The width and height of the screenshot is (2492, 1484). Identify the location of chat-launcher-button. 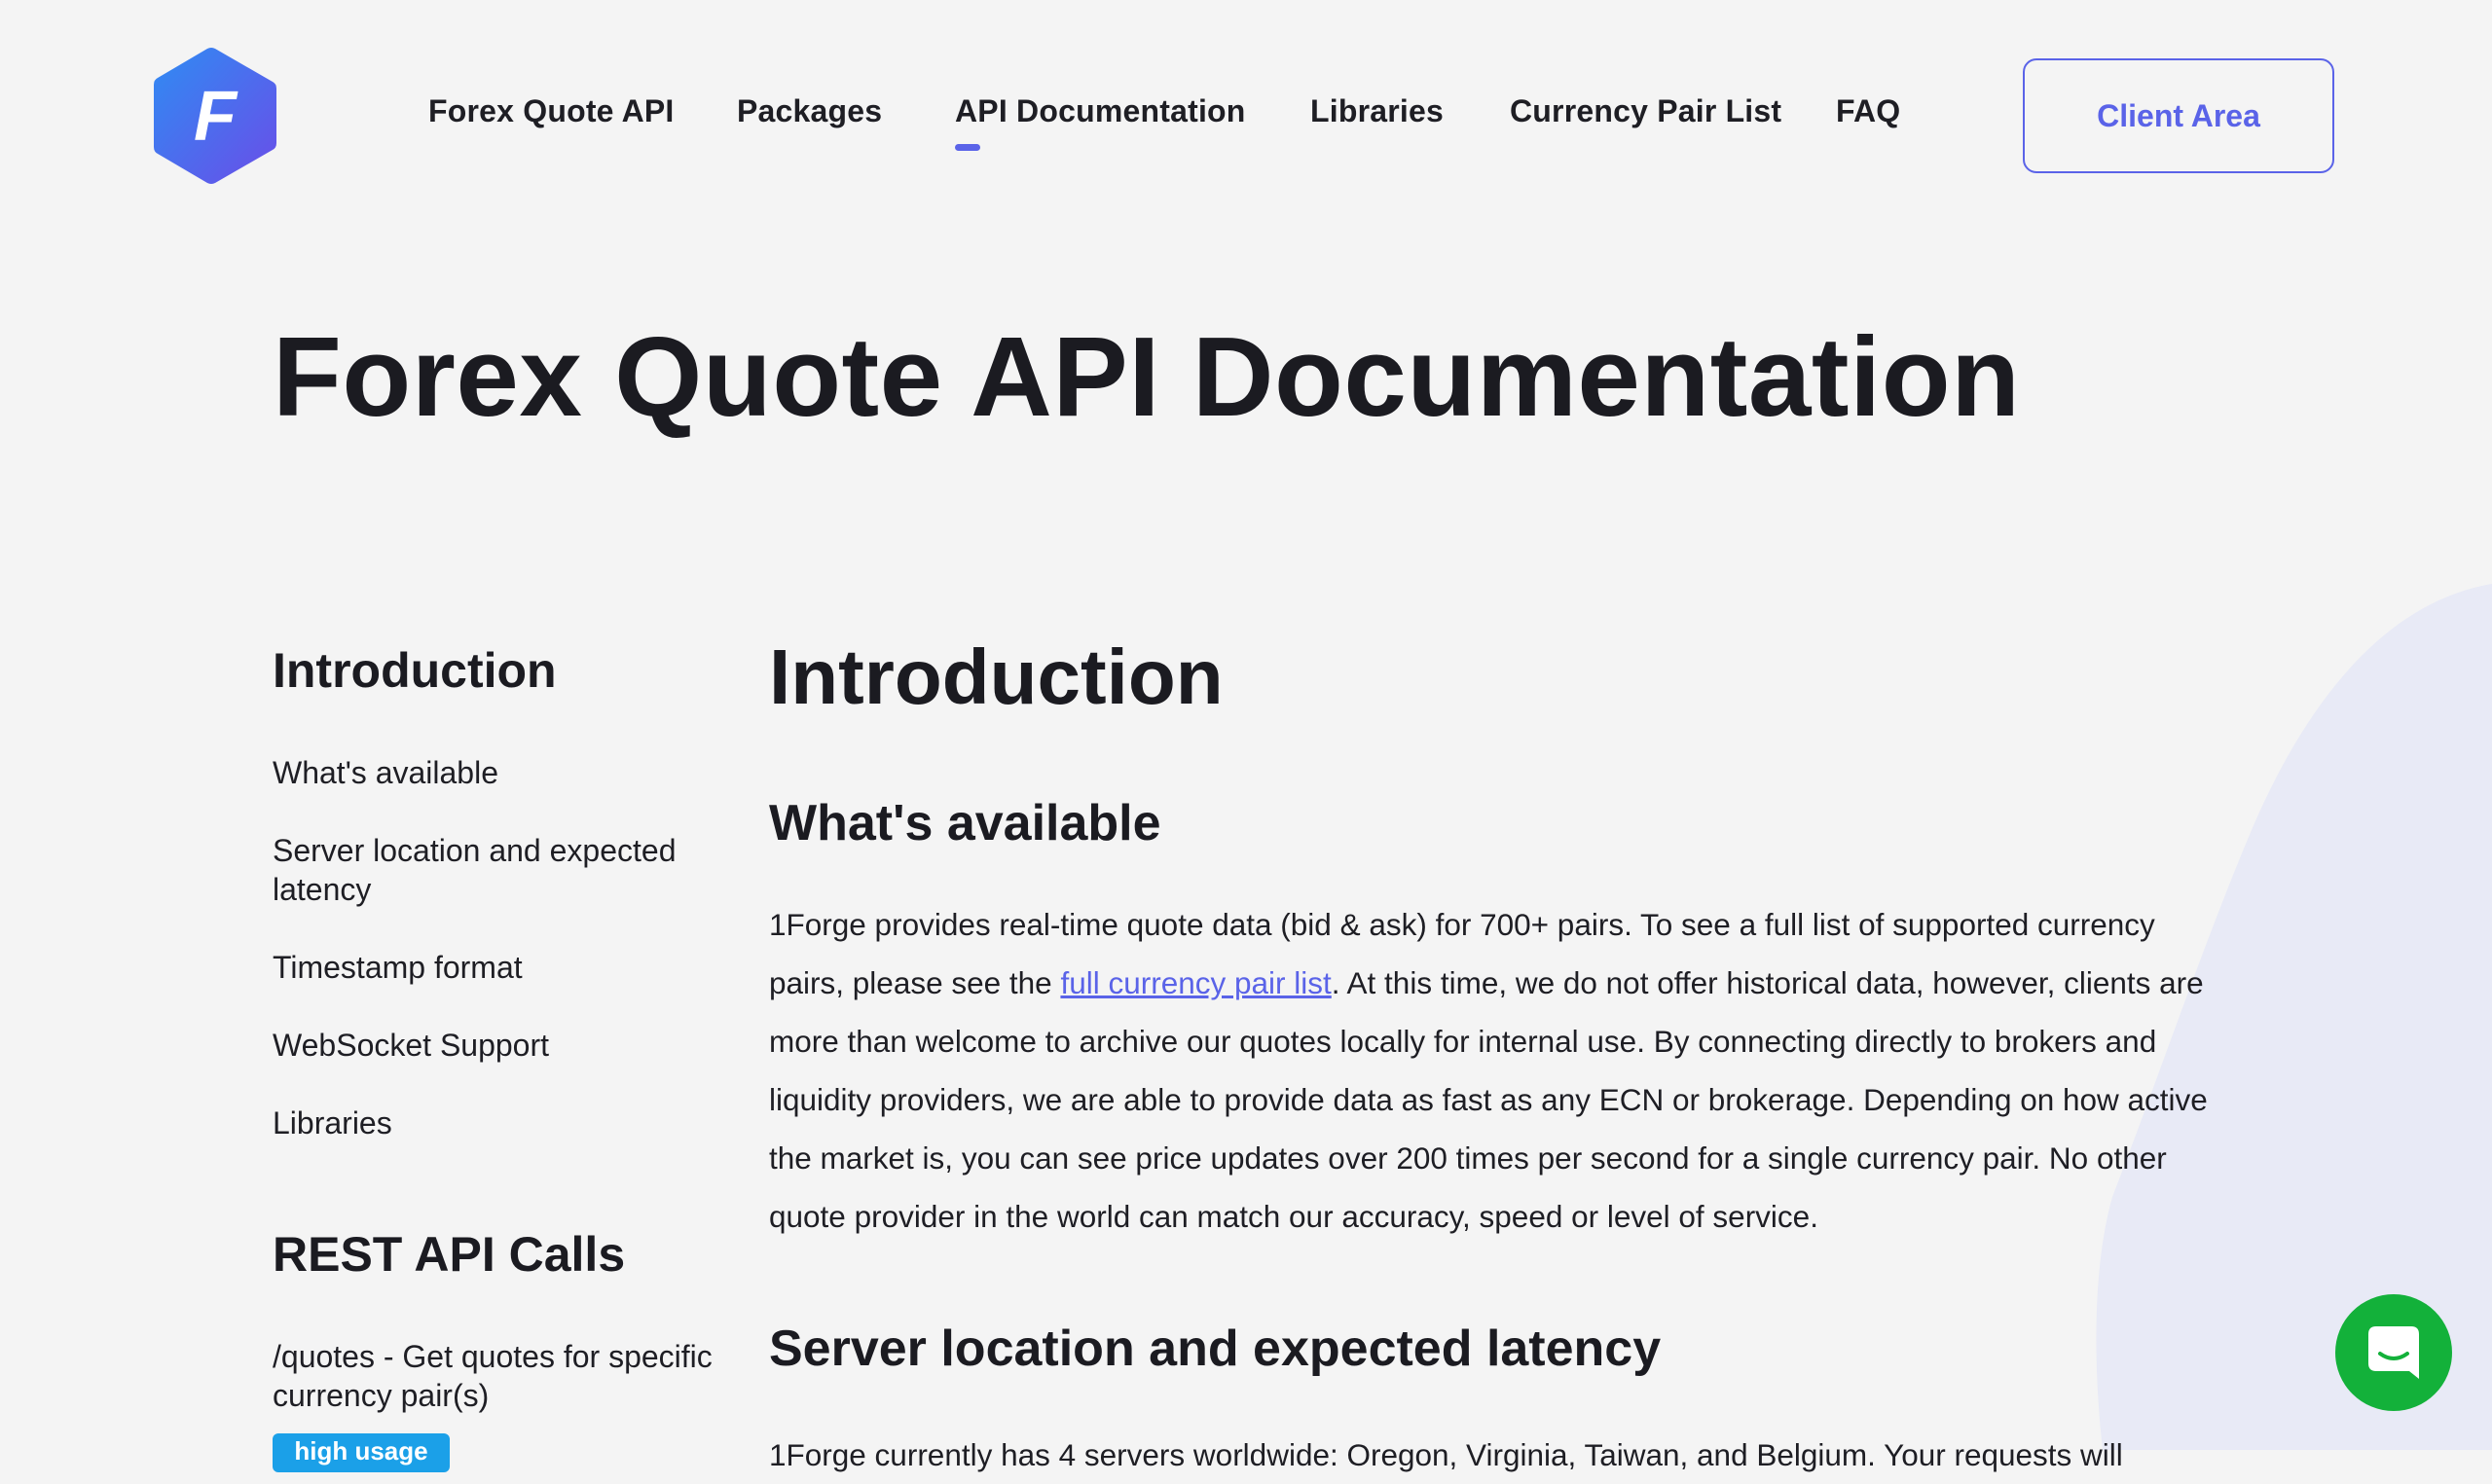
(2393, 1353).